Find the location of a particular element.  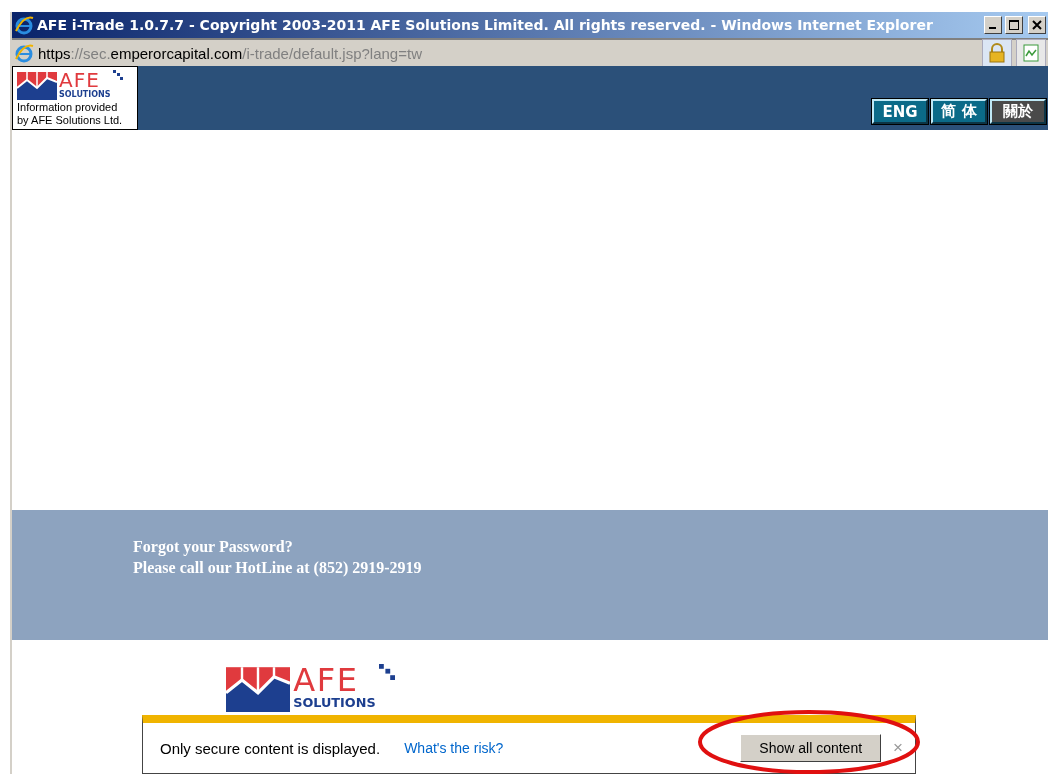

maximize-icon is located at coordinates (1014, 25).